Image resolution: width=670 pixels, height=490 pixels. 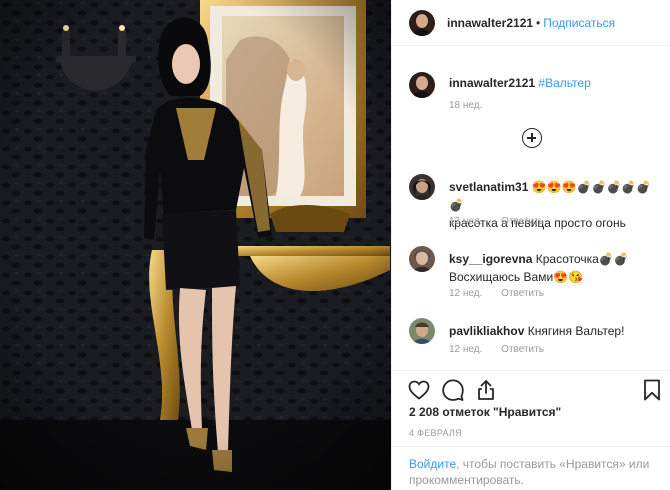 What do you see at coordinates (492, 83) in the screenshot?
I see `caption-username: innawalter2121` at bounding box center [492, 83].